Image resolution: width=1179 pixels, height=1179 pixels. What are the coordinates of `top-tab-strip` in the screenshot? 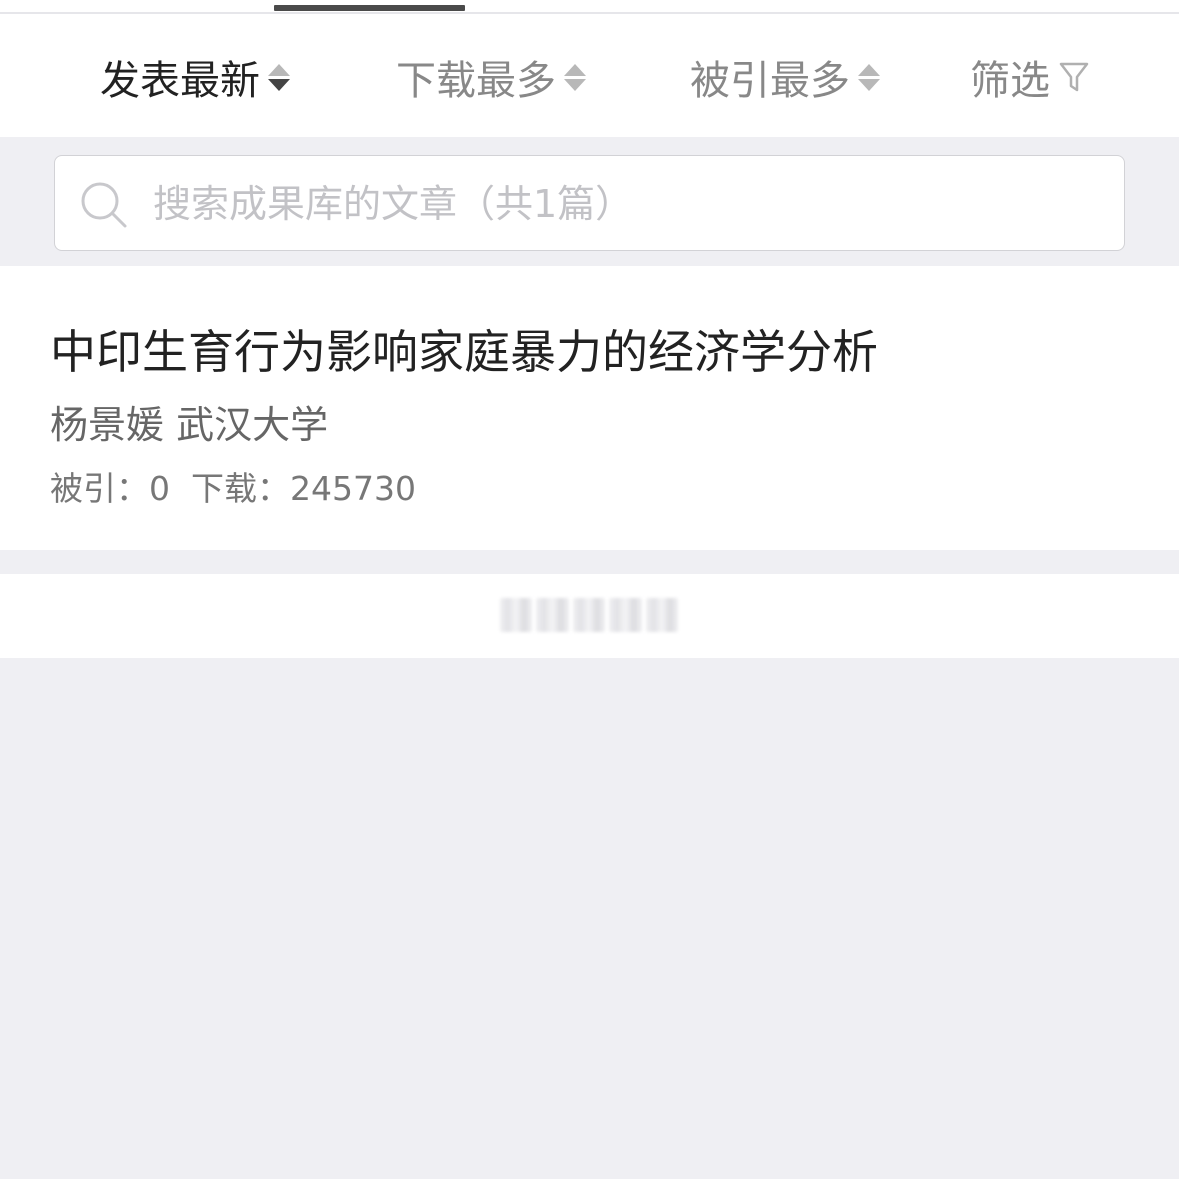 It's located at (589, 7).